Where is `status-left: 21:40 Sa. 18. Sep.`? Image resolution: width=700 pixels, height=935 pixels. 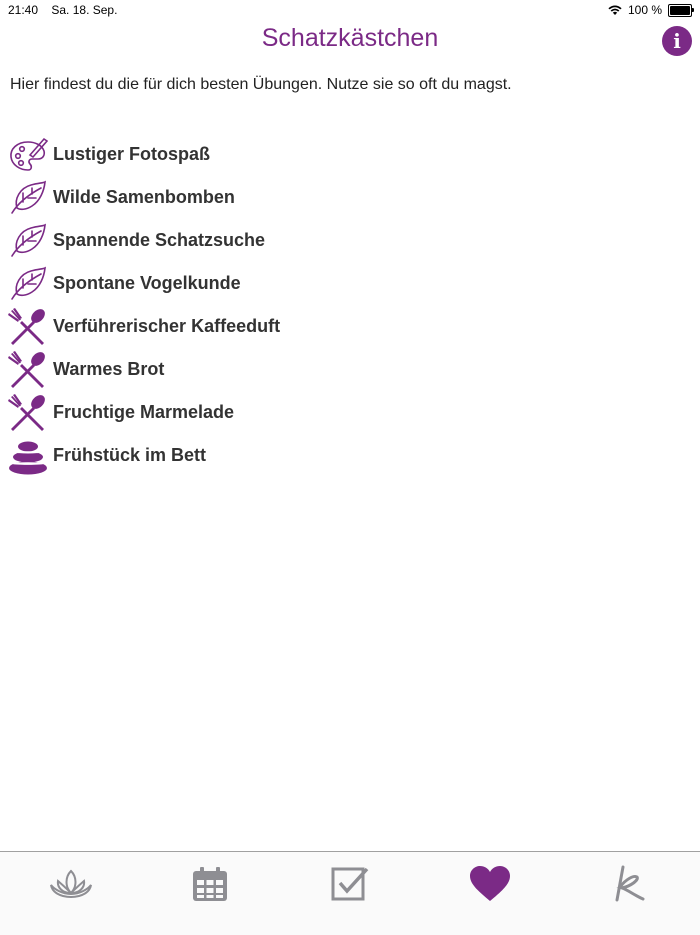
status-left: 21:40 Sa. 18. Sep. is located at coordinates (67, 10).